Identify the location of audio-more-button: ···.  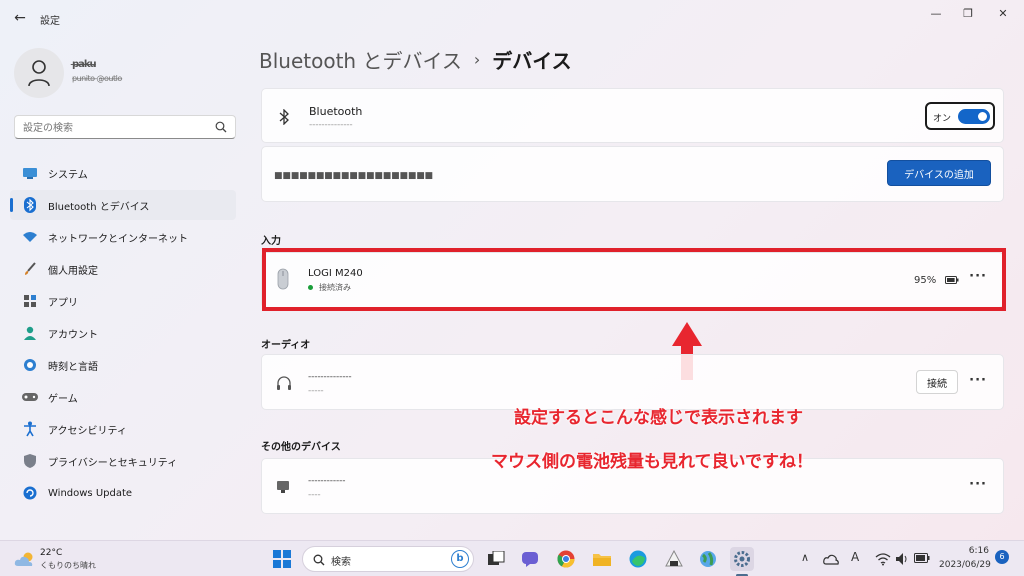
(978, 380).